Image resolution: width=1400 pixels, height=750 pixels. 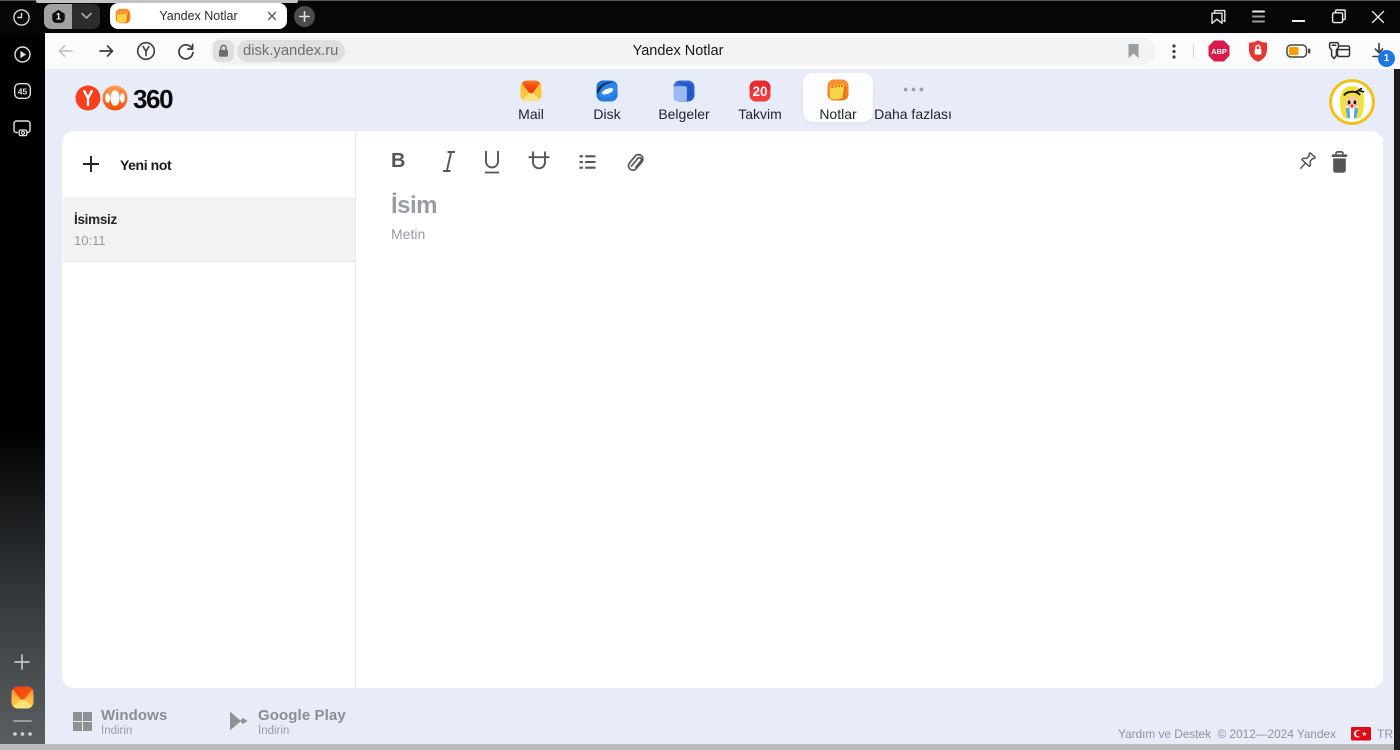 What do you see at coordinates (58, 17) in the screenshot?
I see `svg-text: 1` at bounding box center [58, 17].